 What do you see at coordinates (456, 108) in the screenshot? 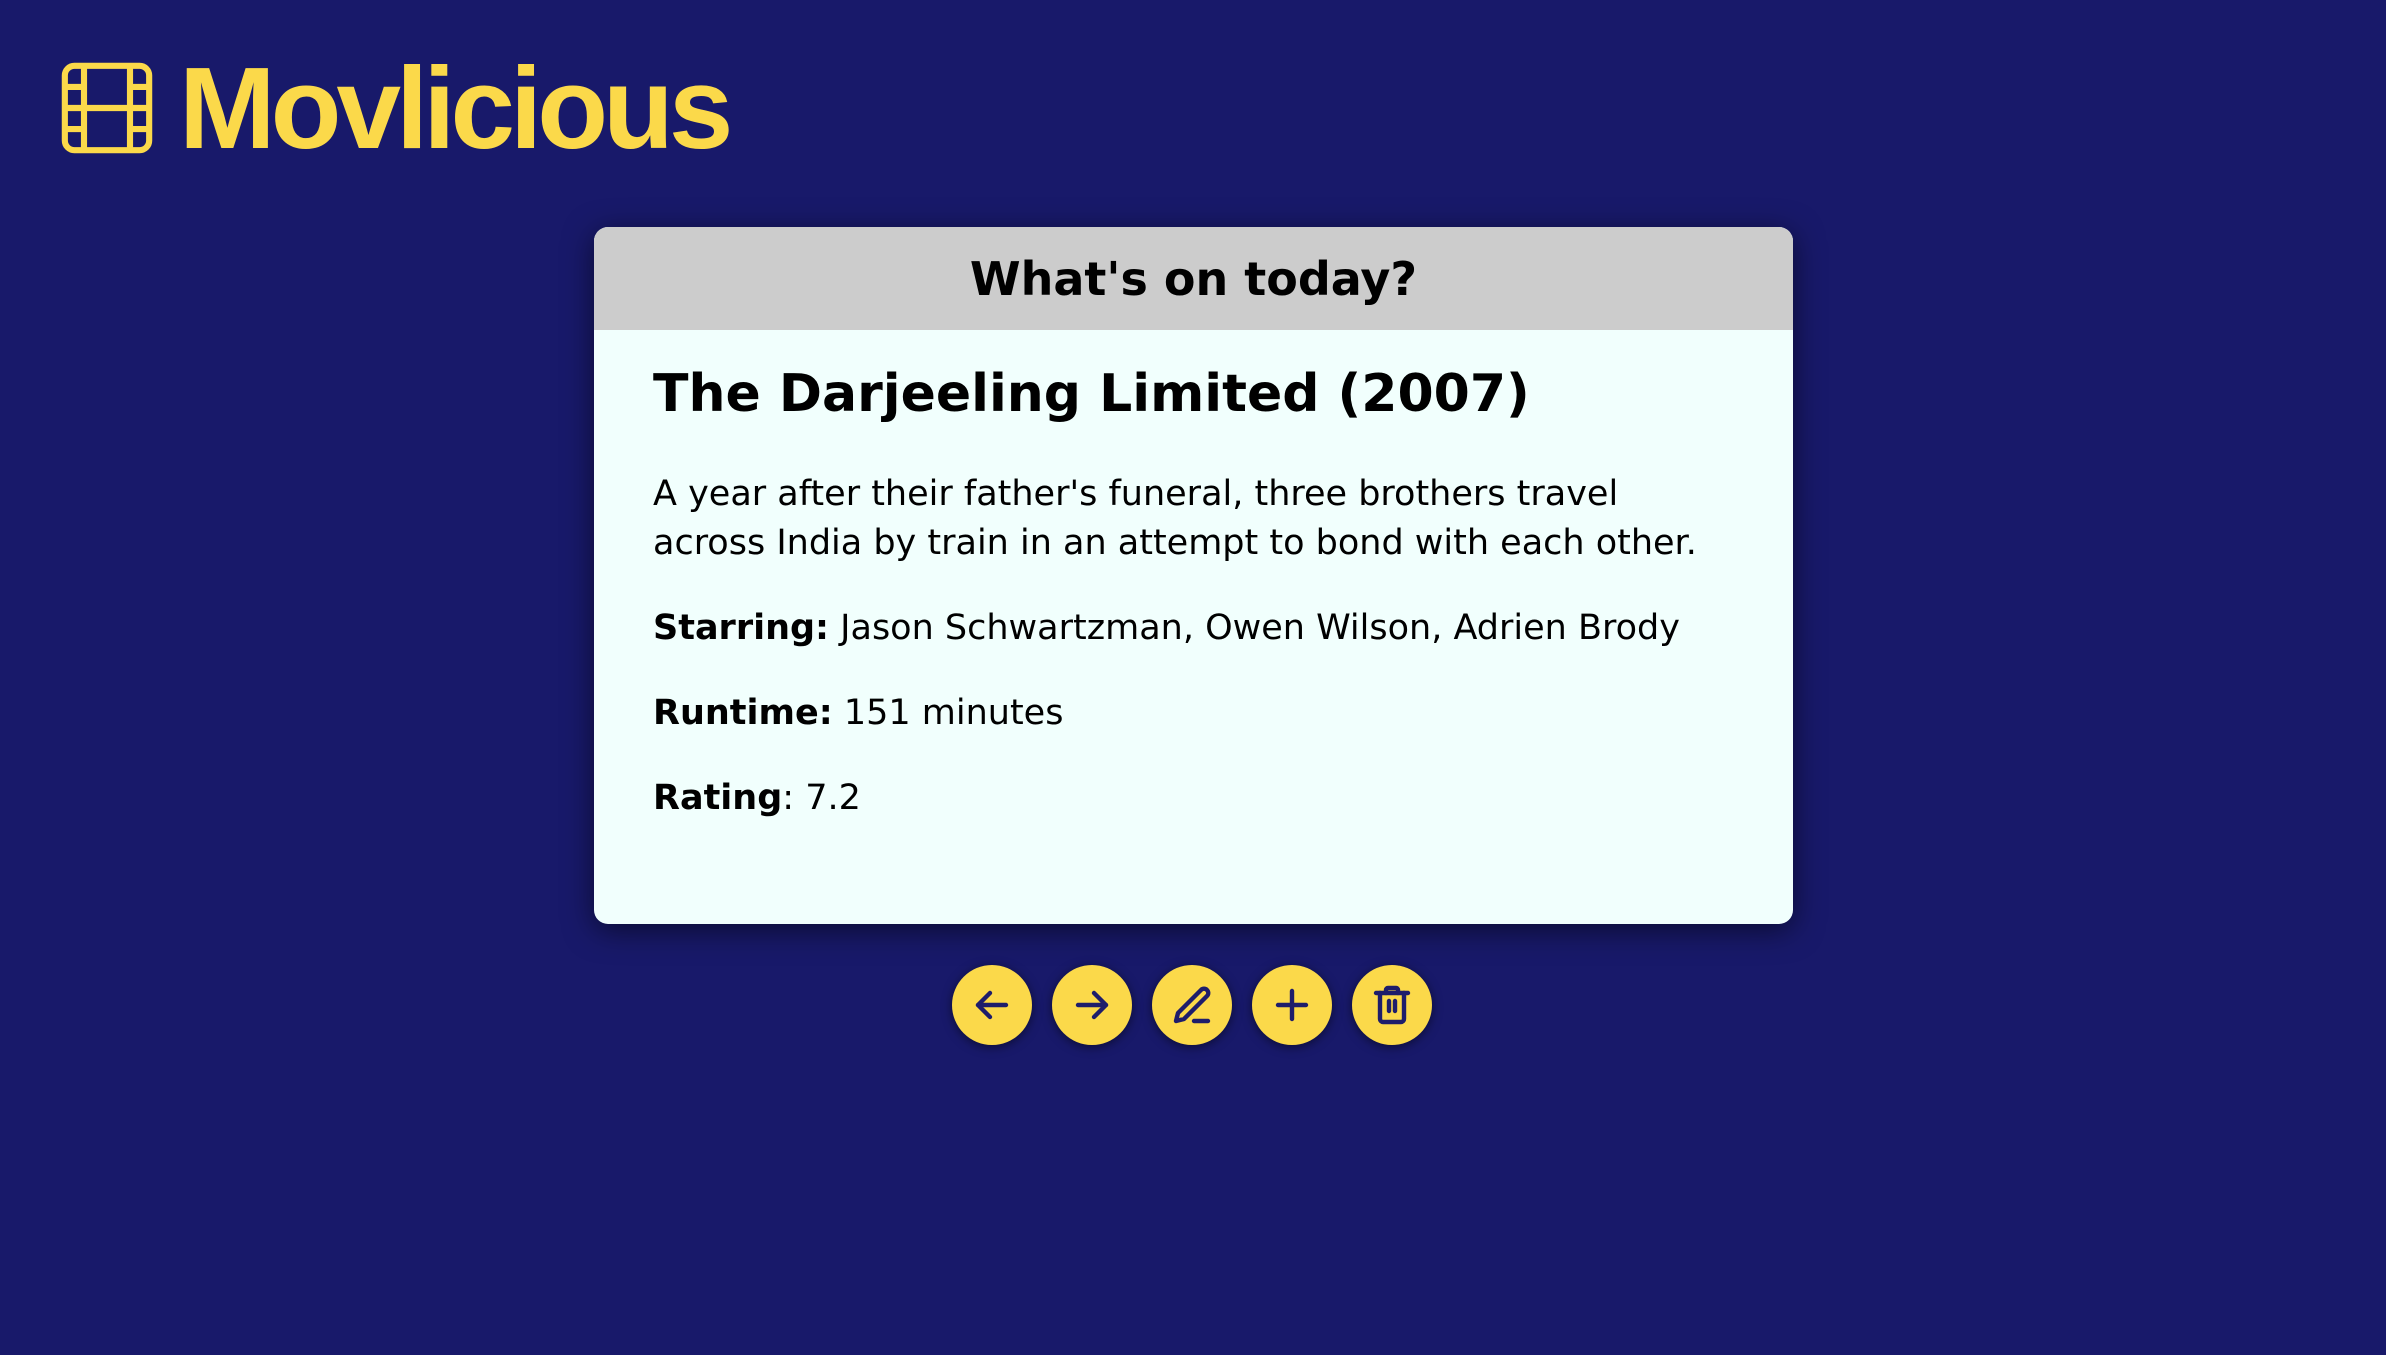
I see `app-name: Movlicious` at bounding box center [456, 108].